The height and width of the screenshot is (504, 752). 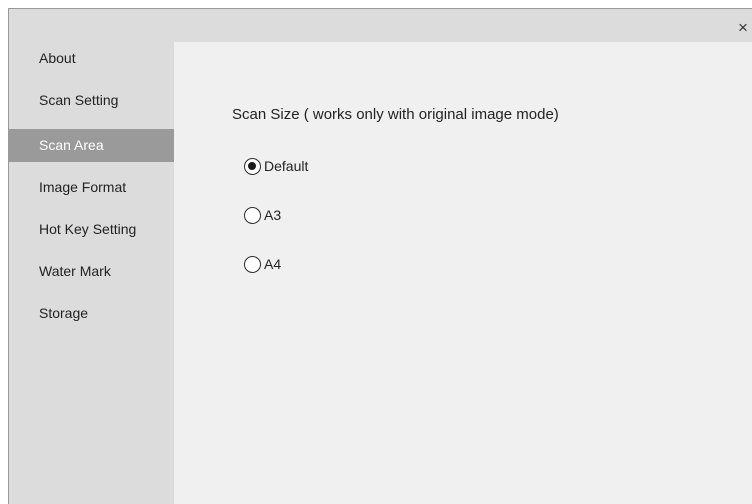 What do you see at coordinates (91, 100) in the screenshot?
I see `sidebar-item-scan-setting: Scan Setting` at bounding box center [91, 100].